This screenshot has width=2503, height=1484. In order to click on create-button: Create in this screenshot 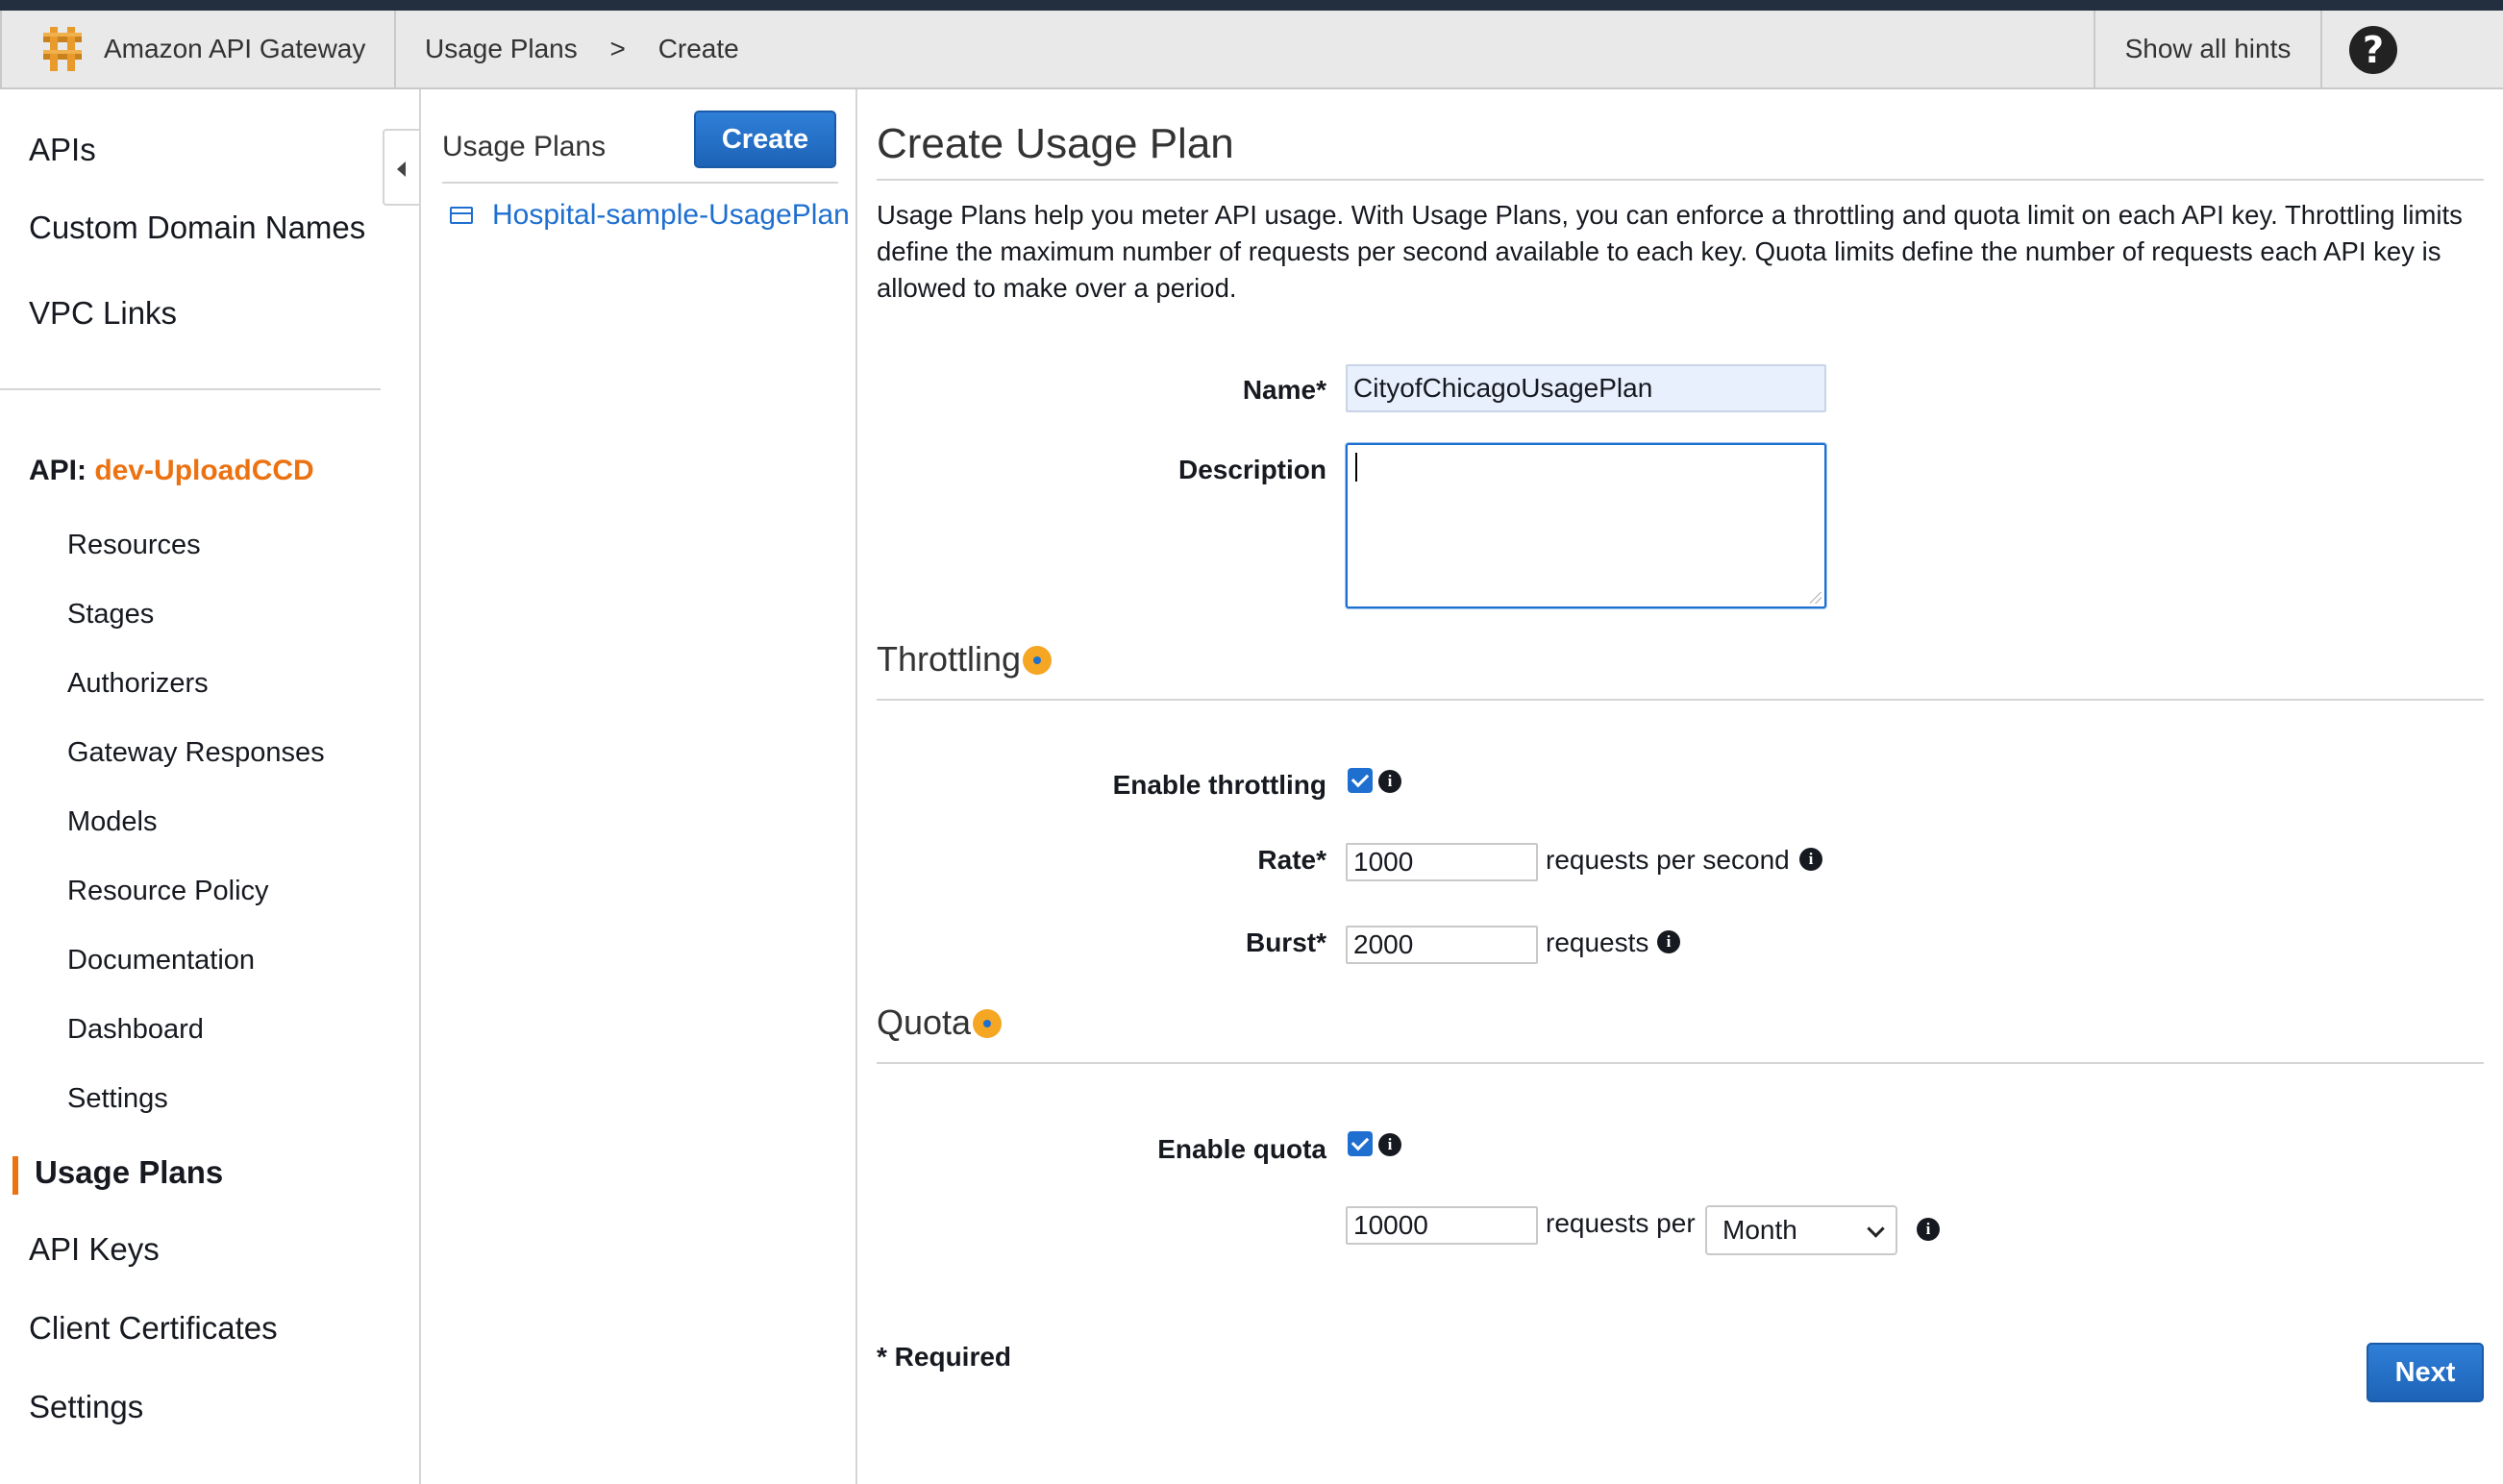, I will do `click(765, 139)`.